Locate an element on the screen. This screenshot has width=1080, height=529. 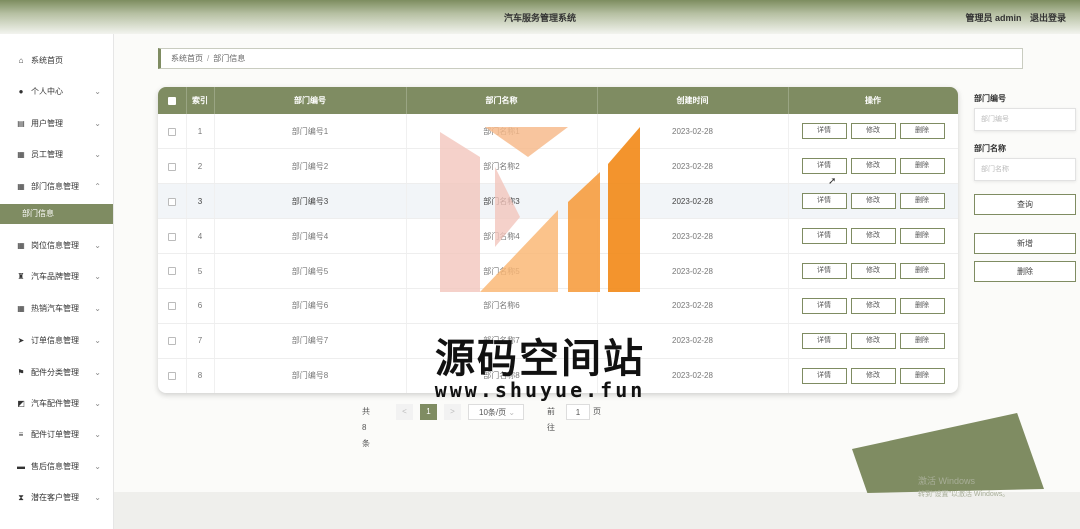
sidebar-item: ≡ 配件订单管理 ⌄ is located at coordinates (56, 435).